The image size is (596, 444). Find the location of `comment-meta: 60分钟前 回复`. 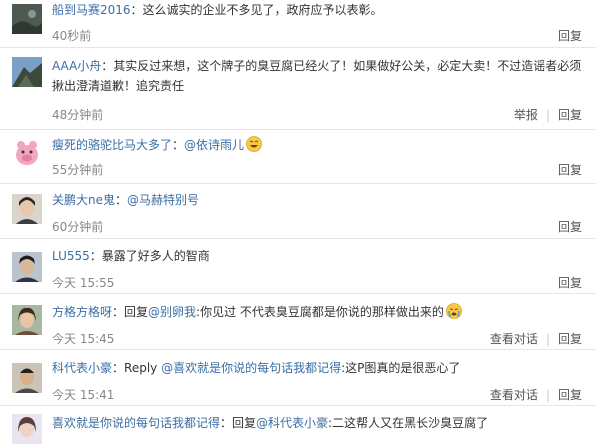

comment-meta: 60分钟前 回复 is located at coordinates (317, 227).